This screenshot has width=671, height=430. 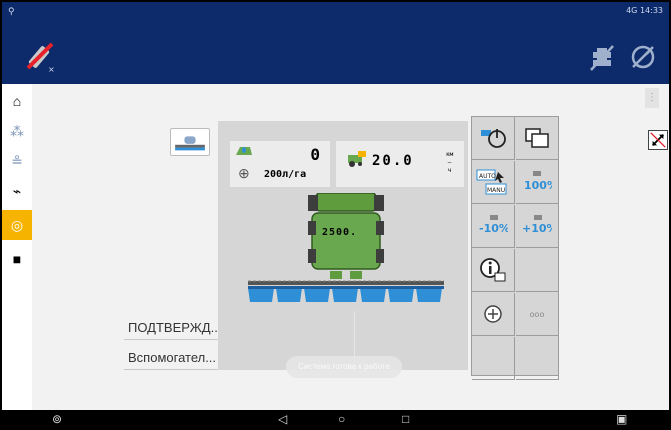 I want to click on speed-box: 20.0 км — ч, so click(x=400, y=164).